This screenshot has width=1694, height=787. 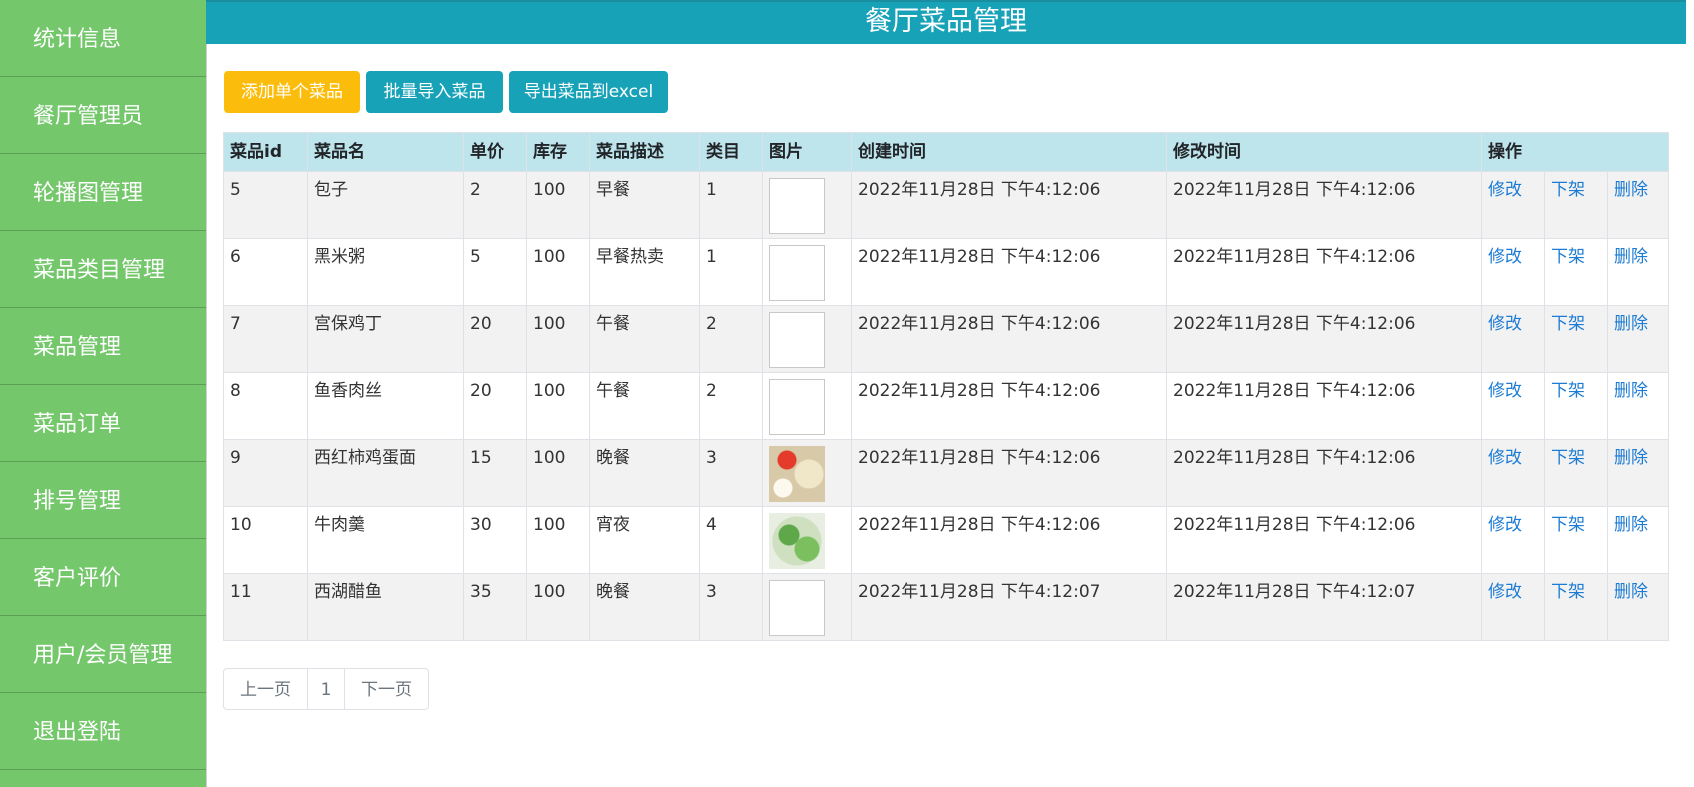 I want to click on sidebar-item-reviews: 客户评价, so click(x=103, y=577).